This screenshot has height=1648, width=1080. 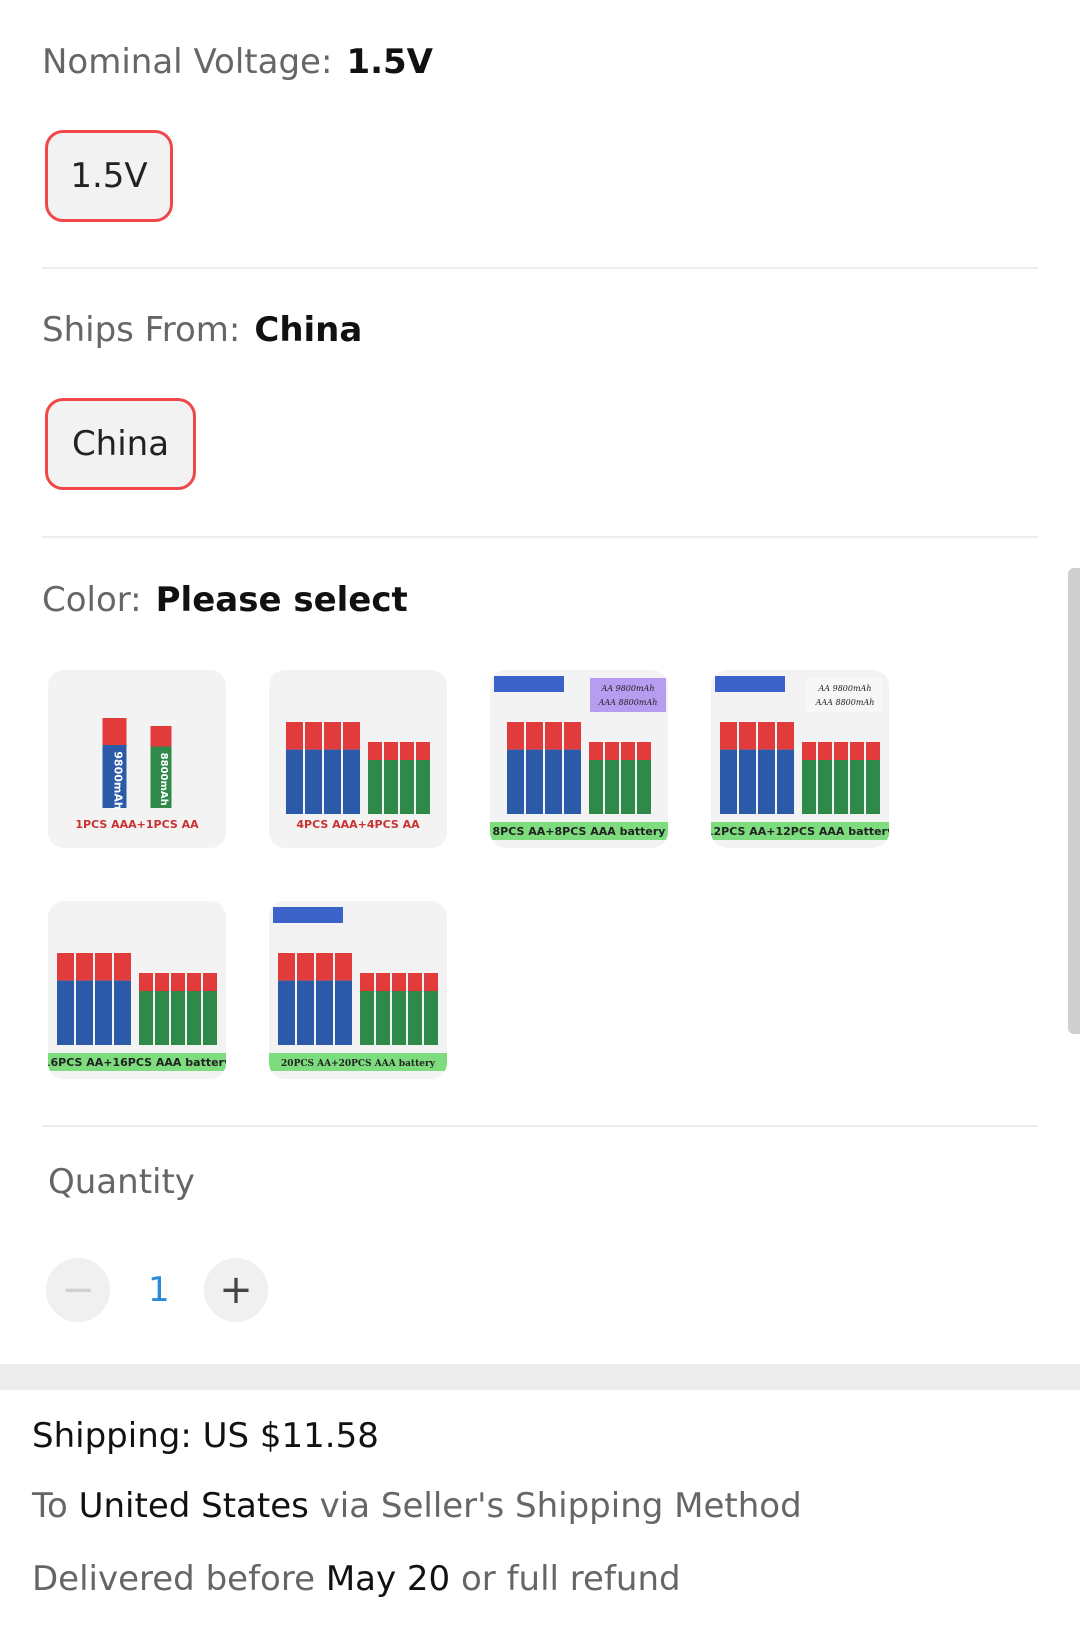 What do you see at coordinates (308, 330) in the screenshot?
I see `ships-from-value: China` at bounding box center [308, 330].